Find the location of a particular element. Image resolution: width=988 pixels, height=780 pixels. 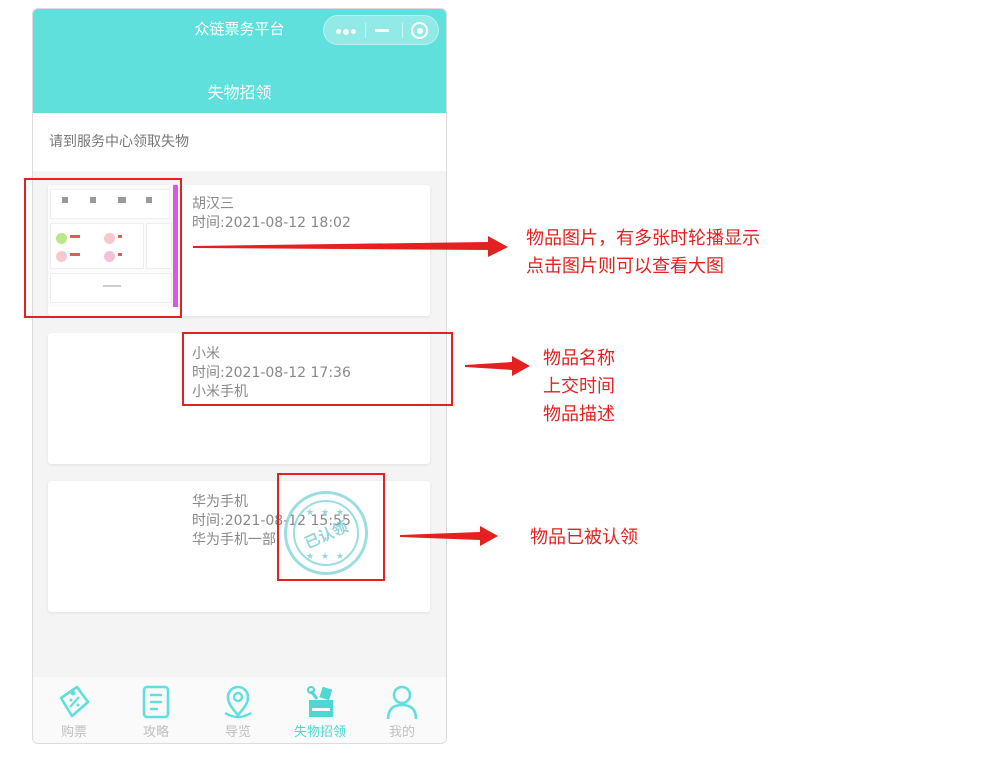

tab-label: 攻略 is located at coordinates (155, 732).